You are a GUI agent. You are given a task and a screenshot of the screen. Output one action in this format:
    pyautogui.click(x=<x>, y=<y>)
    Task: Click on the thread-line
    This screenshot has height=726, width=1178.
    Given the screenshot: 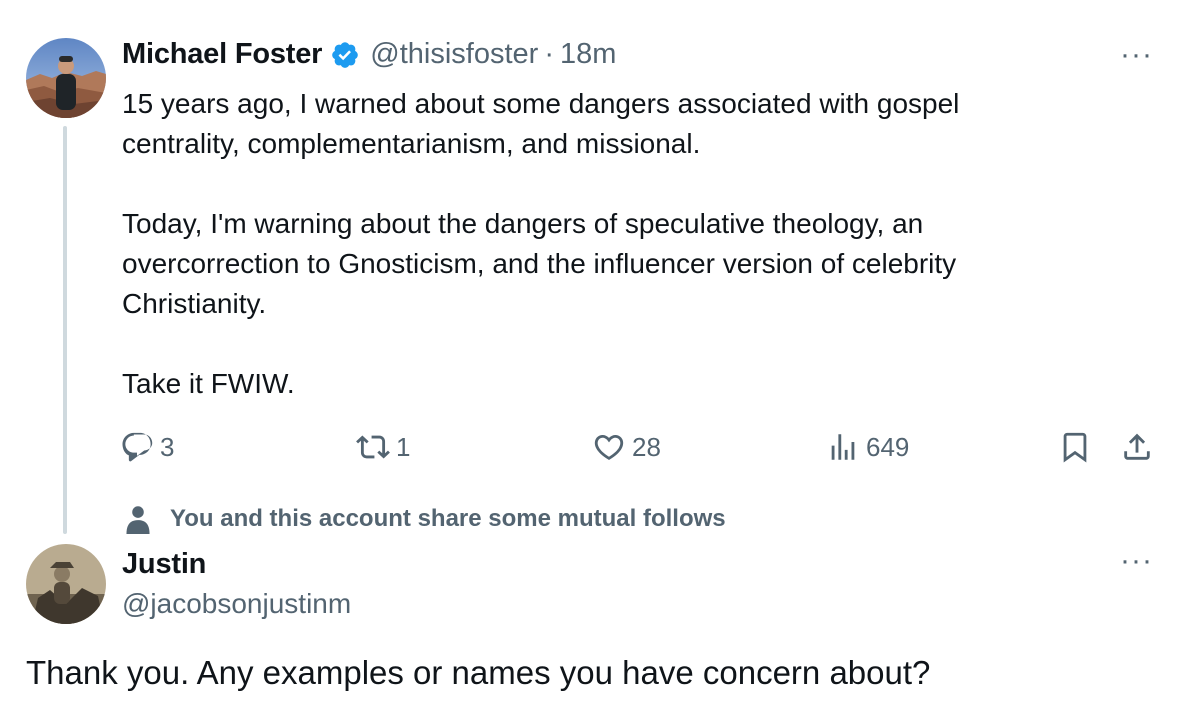 What is the action you would take?
    pyautogui.click(x=65, y=330)
    